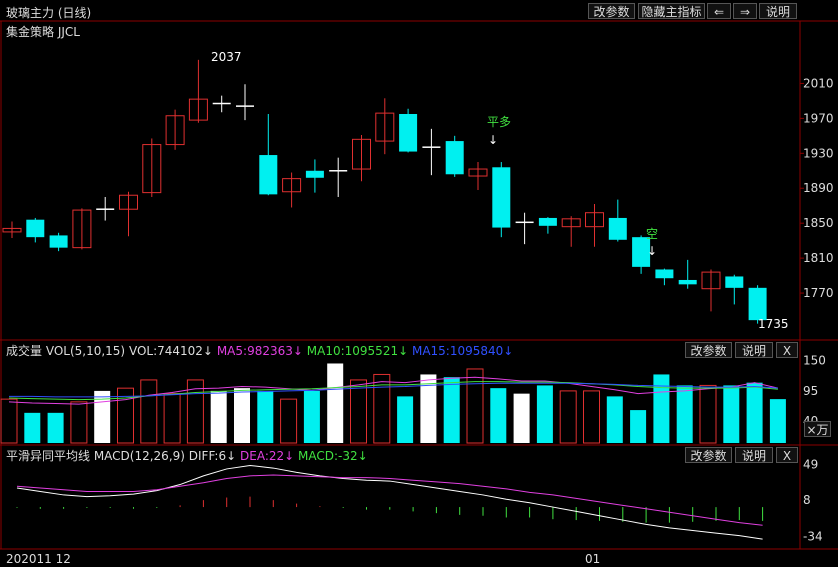  I want to click on scroll-left-button: ⇐, so click(719, 11).